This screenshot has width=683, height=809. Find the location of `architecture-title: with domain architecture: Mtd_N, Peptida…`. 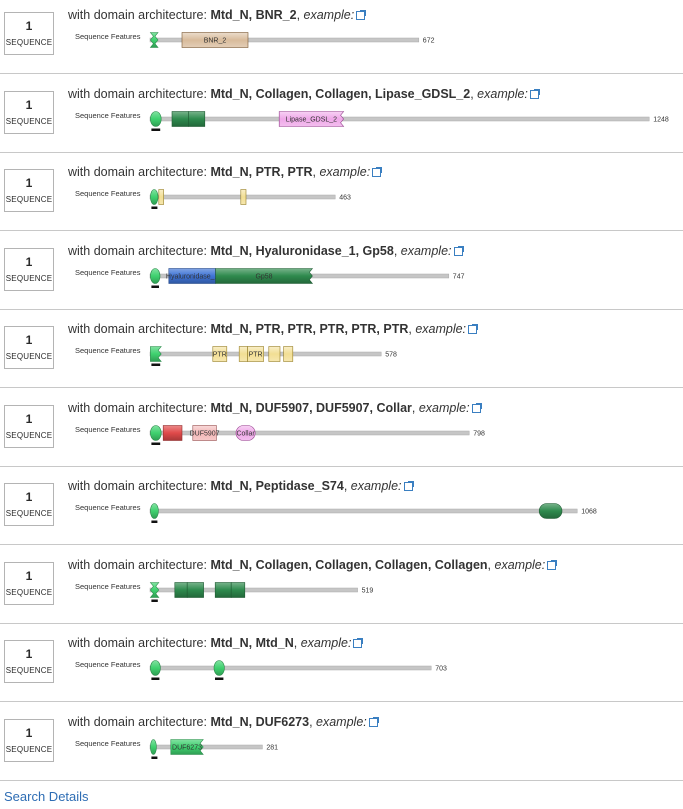

architecture-title: with domain architecture: Mtd_N, Peptida… is located at coordinates (241, 486).